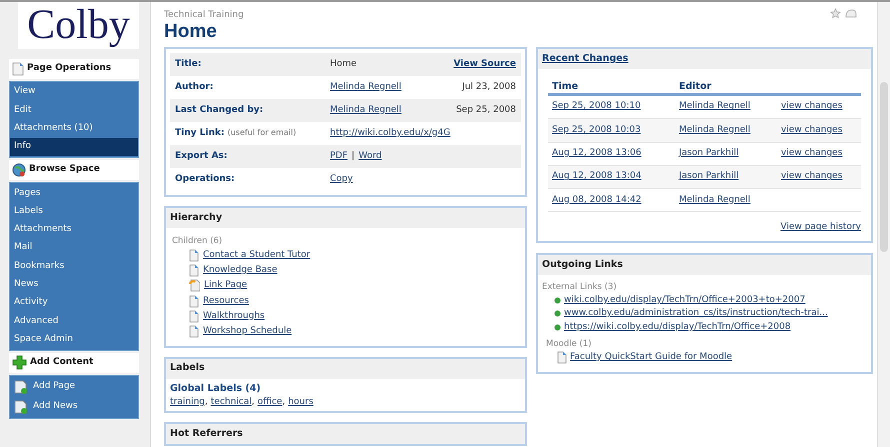 This screenshot has height=447, width=890. I want to click on field-note: (useful for email), so click(261, 132).